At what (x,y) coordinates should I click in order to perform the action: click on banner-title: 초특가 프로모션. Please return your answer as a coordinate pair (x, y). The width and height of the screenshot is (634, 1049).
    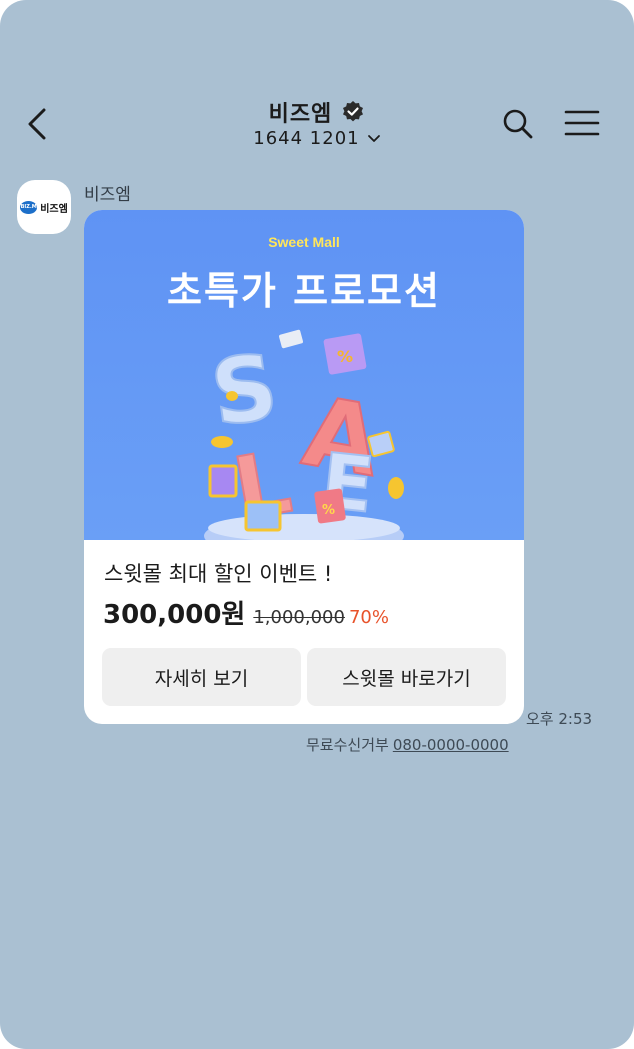
    Looking at the image, I should click on (304, 291).